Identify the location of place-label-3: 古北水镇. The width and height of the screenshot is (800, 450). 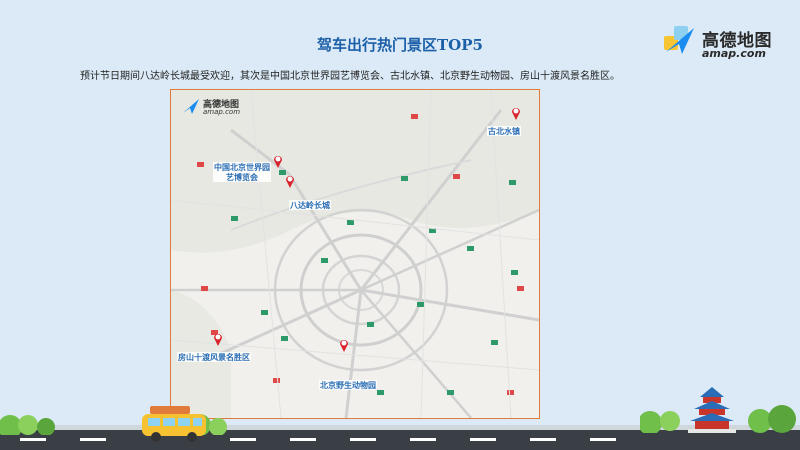
(504, 131).